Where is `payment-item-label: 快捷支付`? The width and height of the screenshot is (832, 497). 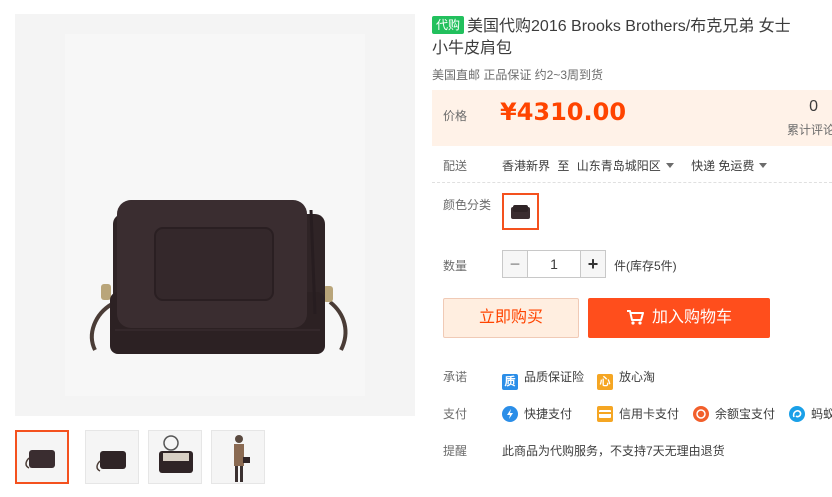 payment-item-label: 快捷支付 is located at coordinates (548, 414).